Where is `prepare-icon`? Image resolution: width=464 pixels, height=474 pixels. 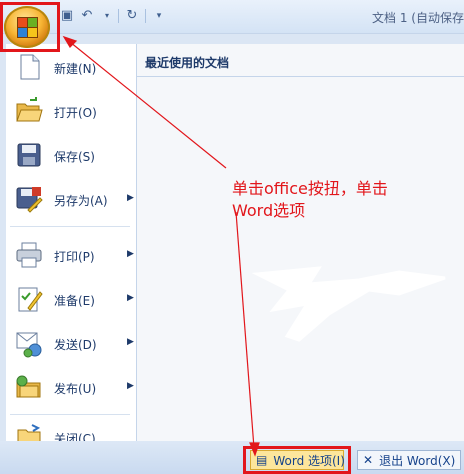 prepare-icon is located at coordinates (30, 299).